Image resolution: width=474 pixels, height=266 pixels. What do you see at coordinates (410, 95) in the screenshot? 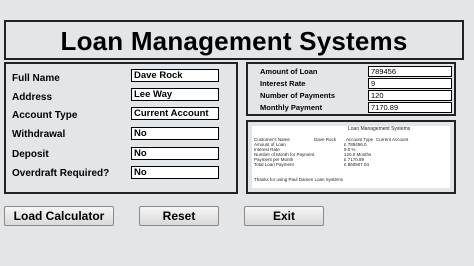
I see `payments-field: 120` at bounding box center [410, 95].